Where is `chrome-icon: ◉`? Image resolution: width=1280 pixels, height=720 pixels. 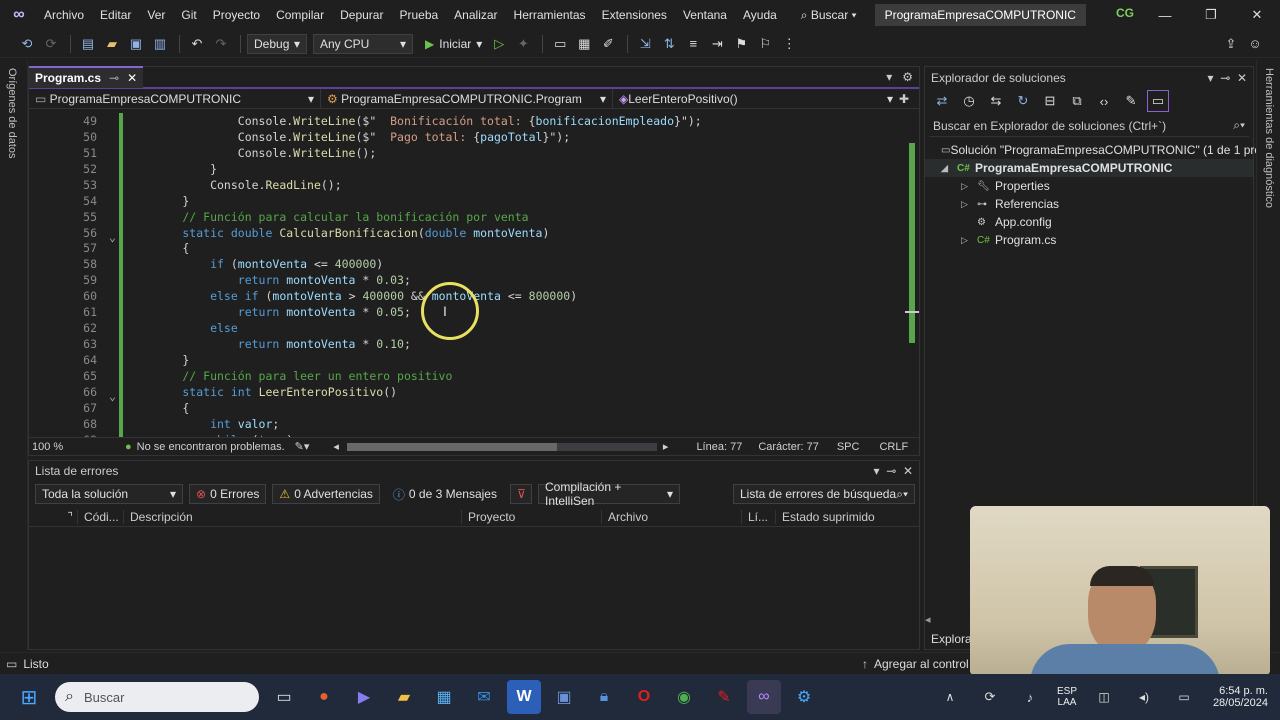
chrome-icon: ◉ is located at coordinates (684, 697).